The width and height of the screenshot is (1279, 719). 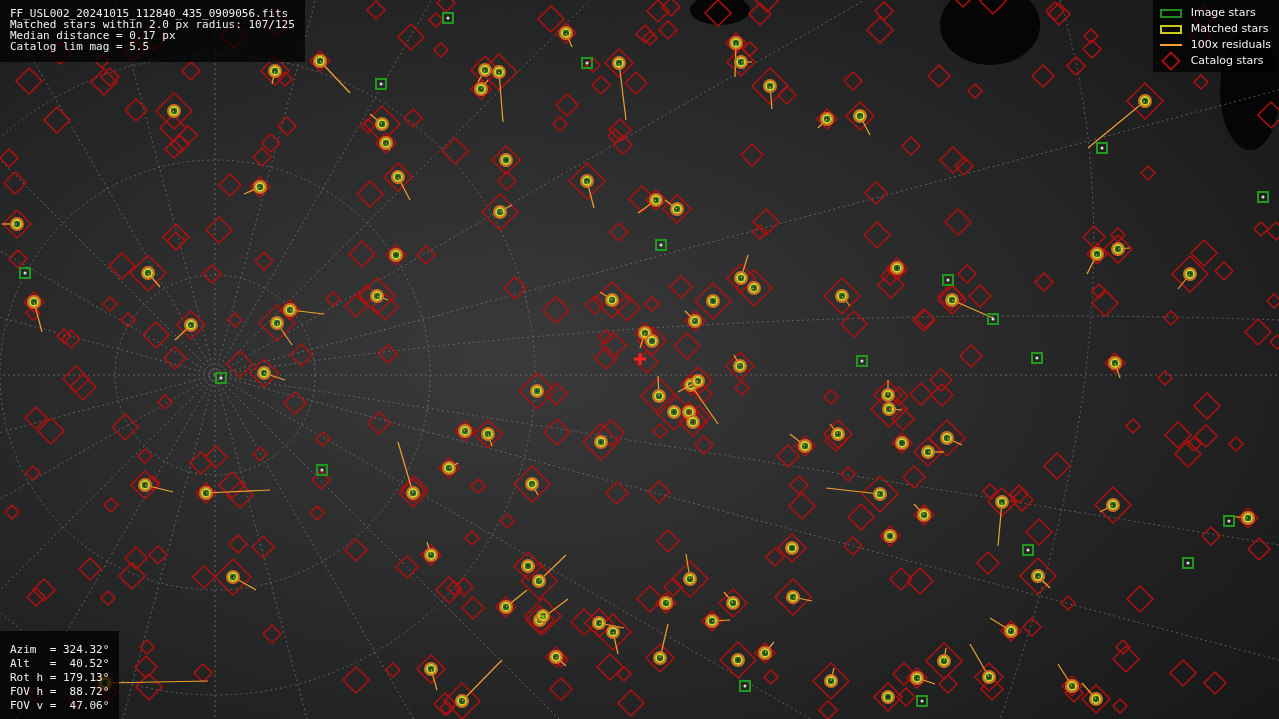 I want to click on info-text: Median distance = 0.17 px, so click(x=93, y=35).